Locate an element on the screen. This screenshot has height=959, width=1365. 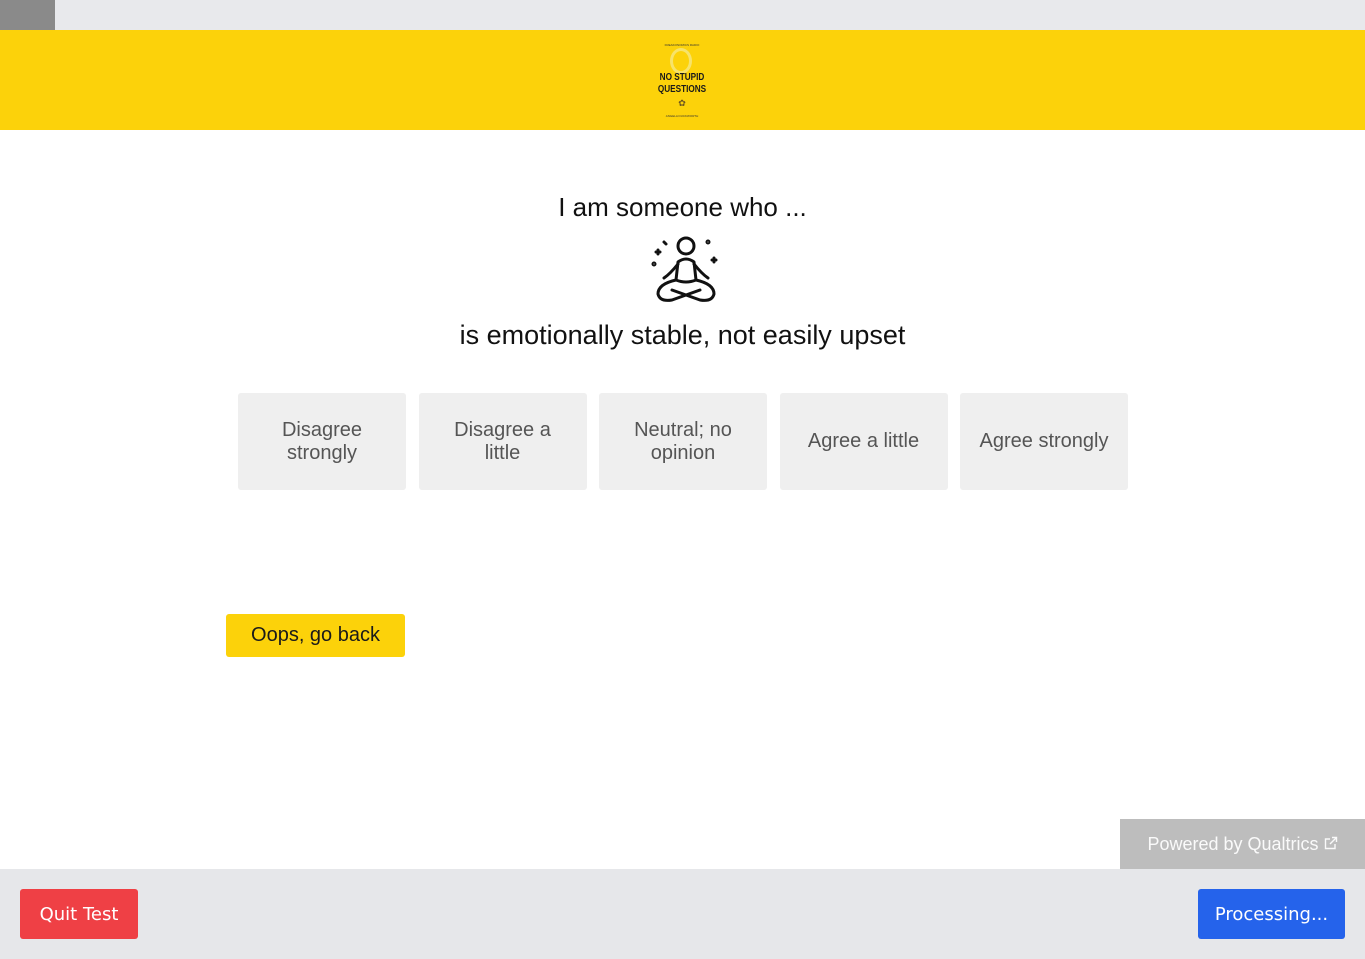
powered-by-label: Powered by Qualtrics is located at coordinates (1233, 843).